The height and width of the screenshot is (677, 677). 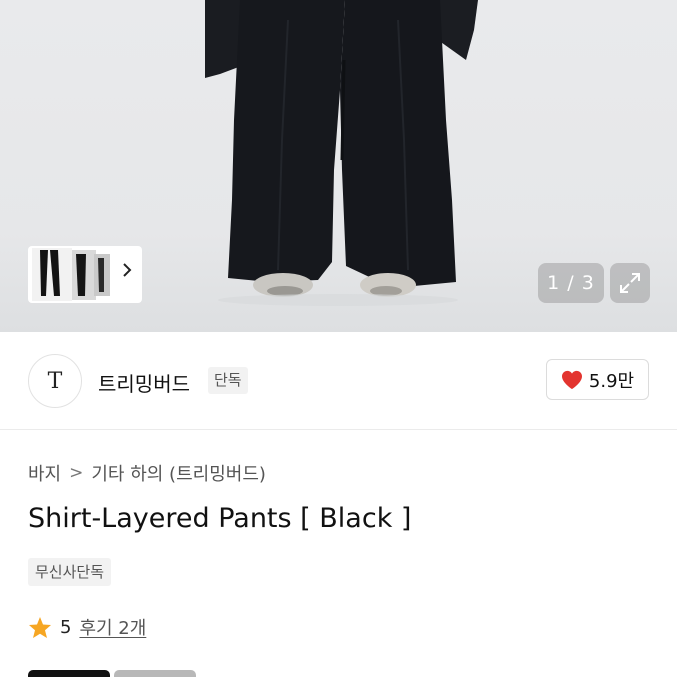 What do you see at coordinates (220, 518) in the screenshot?
I see `product-title: Shirt-Layered Pants [ Black ]` at bounding box center [220, 518].